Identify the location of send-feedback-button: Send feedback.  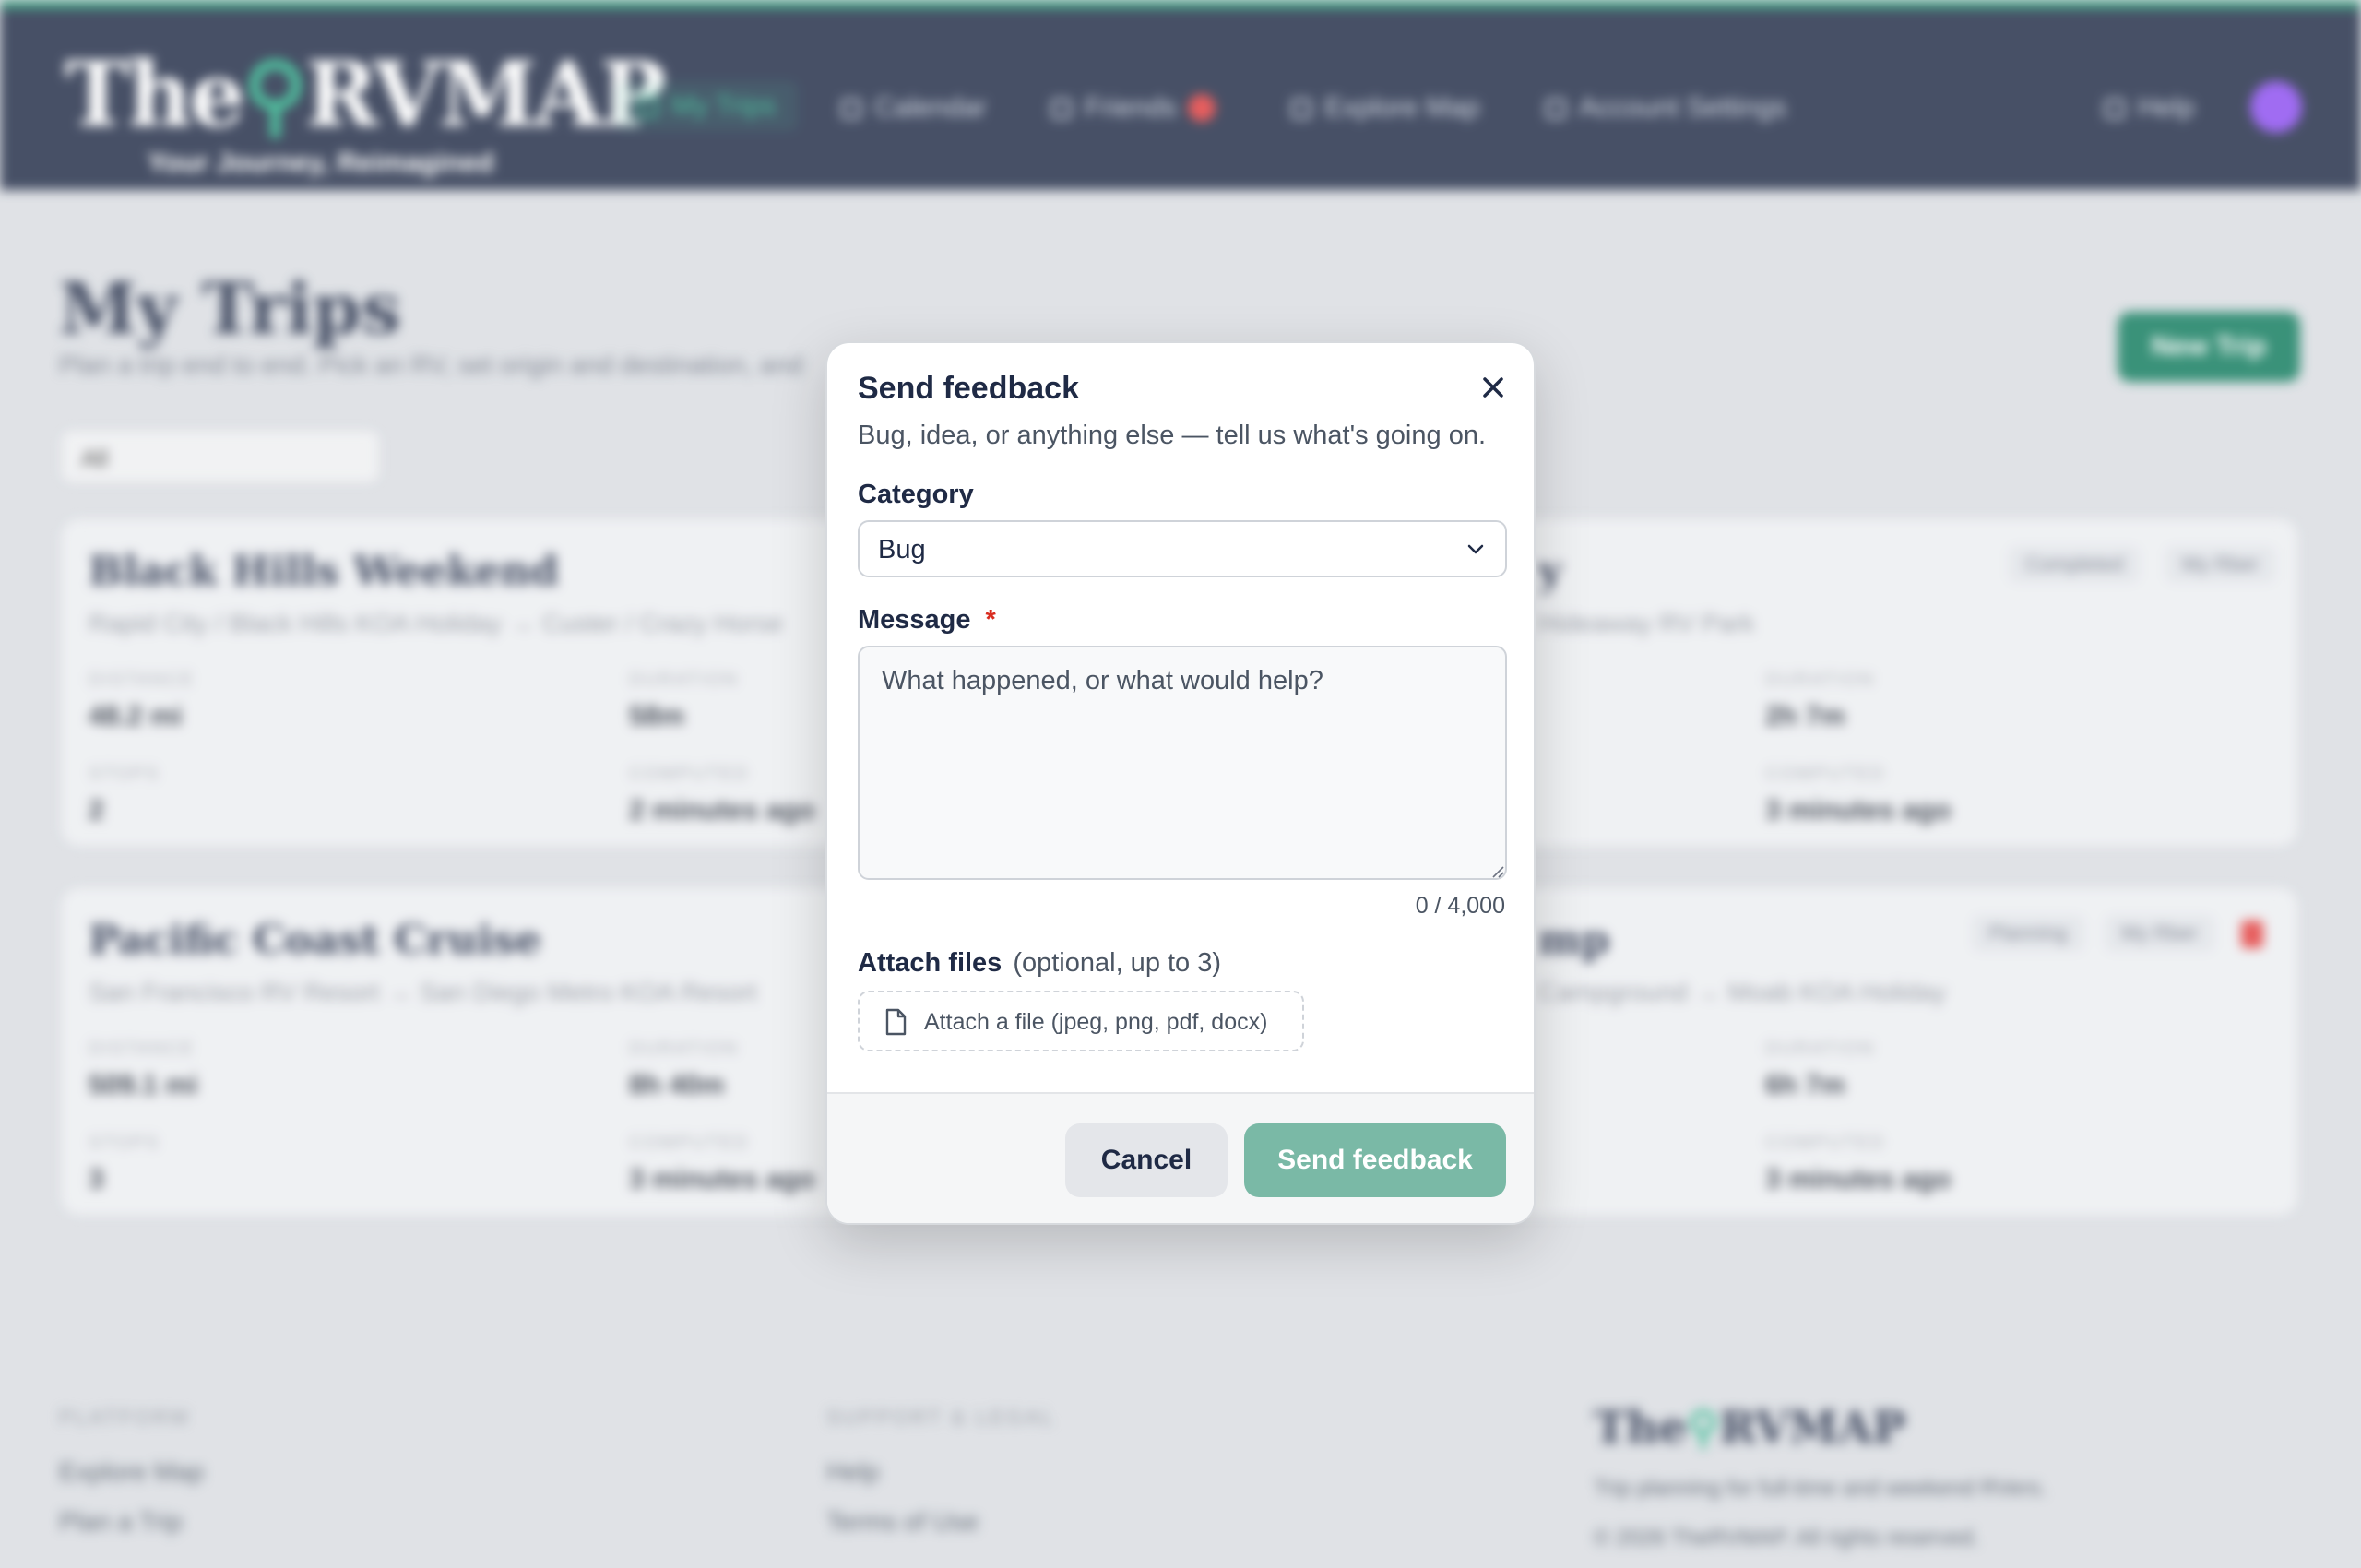
(1375, 1160).